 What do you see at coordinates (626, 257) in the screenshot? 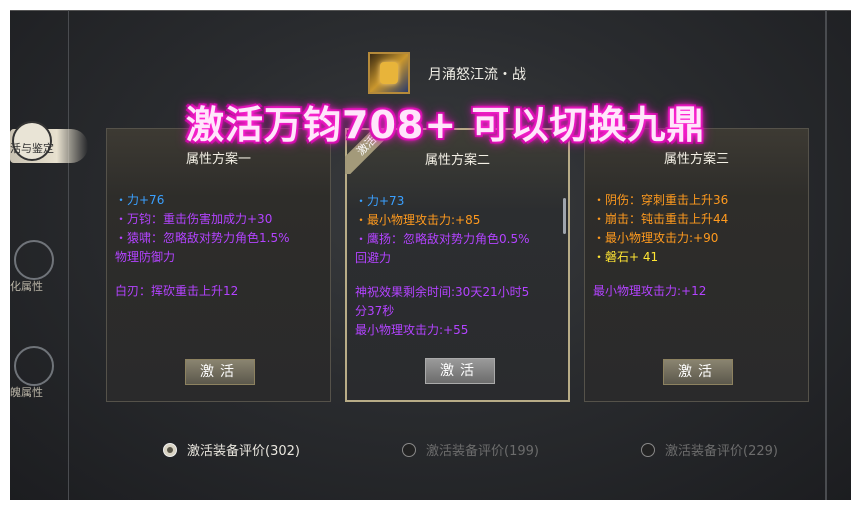
I see `attribute-line: ・磐石+ 41` at bounding box center [626, 257].